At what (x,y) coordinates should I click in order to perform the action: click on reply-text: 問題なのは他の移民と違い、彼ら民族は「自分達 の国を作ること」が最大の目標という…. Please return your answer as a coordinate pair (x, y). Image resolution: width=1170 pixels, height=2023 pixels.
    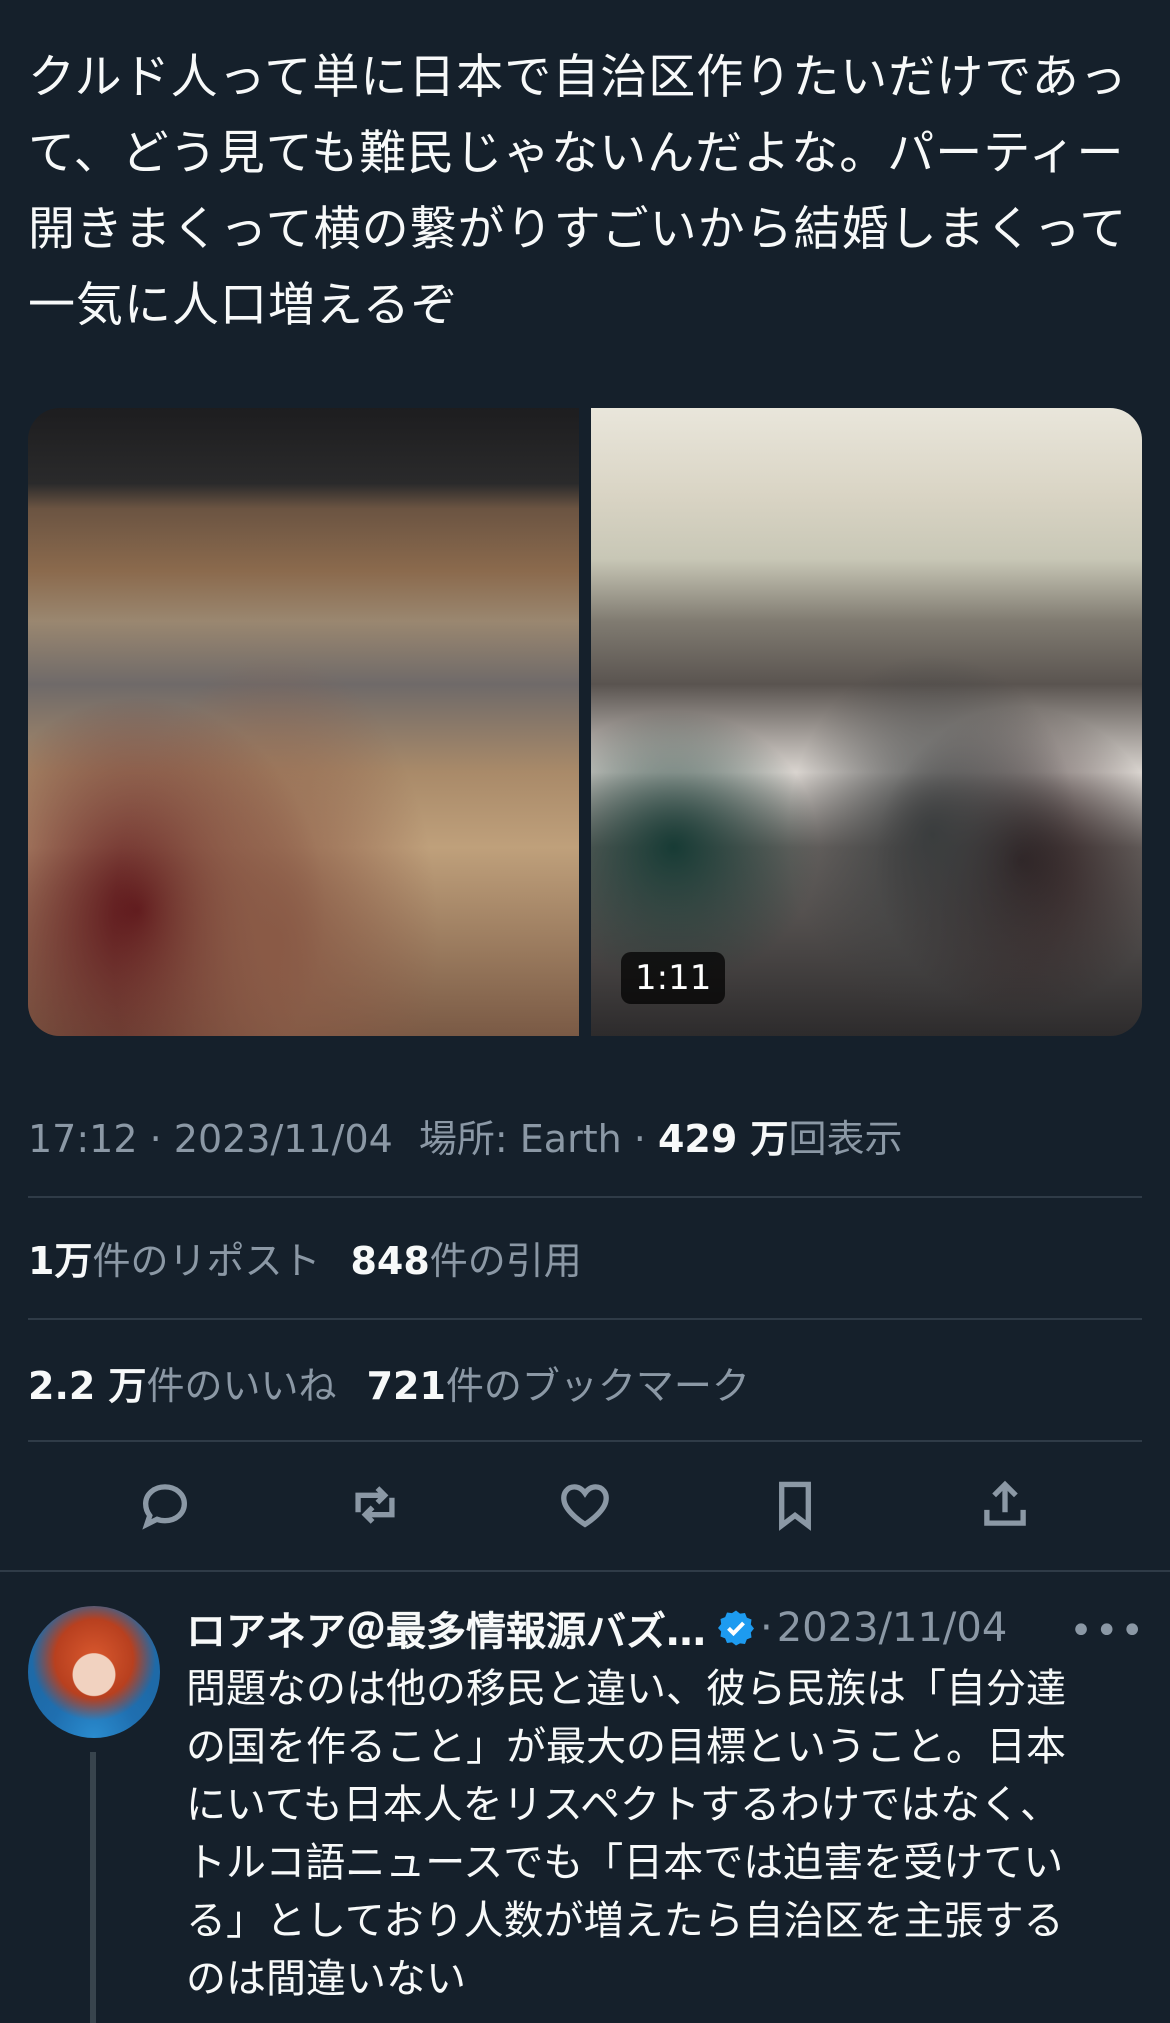
    Looking at the image, I should click on (626, 1834).